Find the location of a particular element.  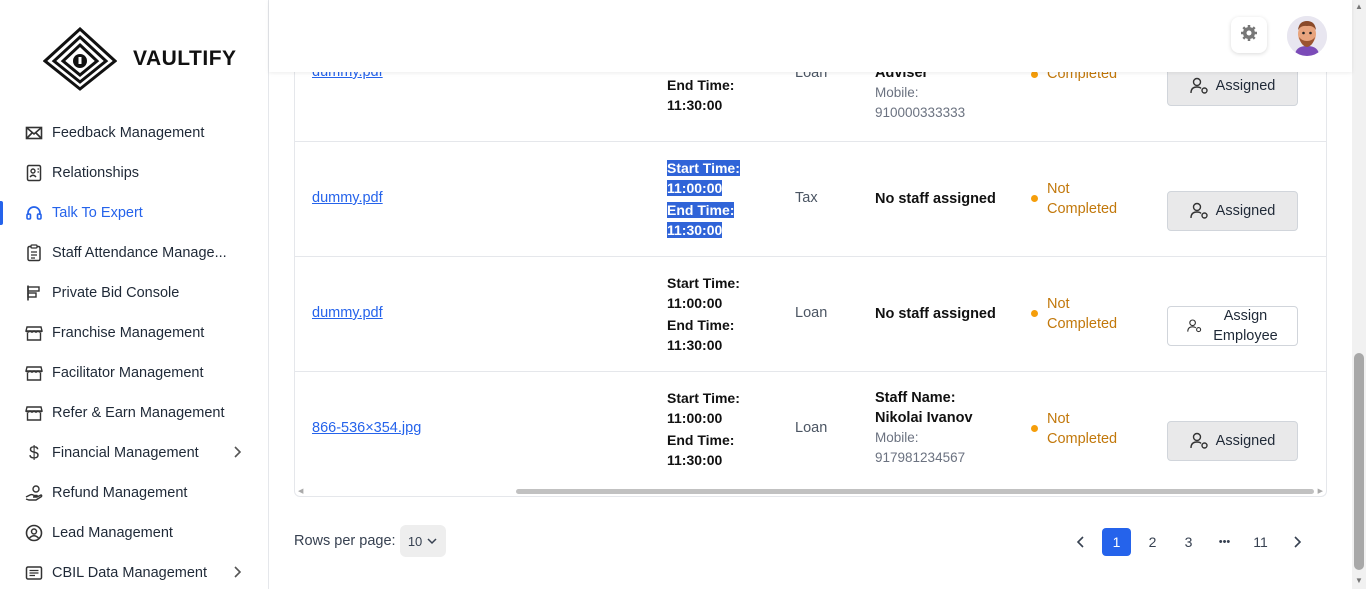

consult-type: Loan is located at coordinates (811, 428).